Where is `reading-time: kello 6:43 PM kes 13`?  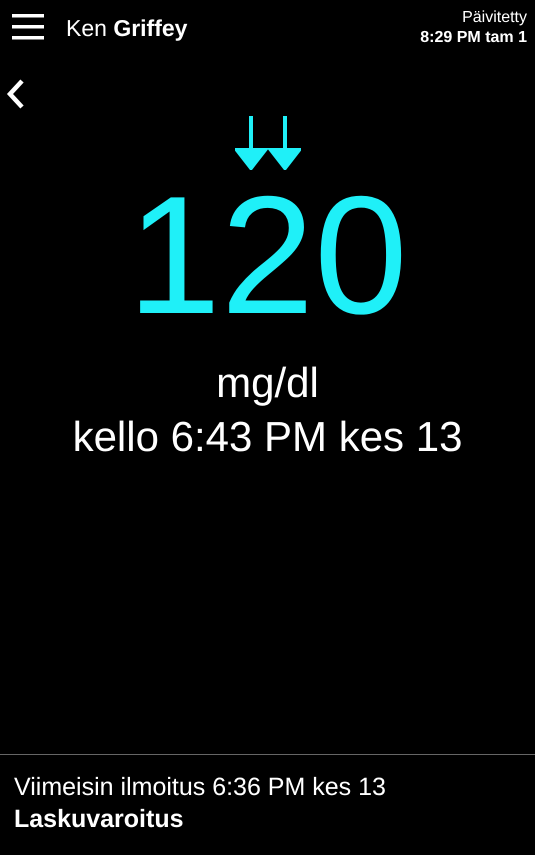 reading-time: kello 6:43 PM kes 13 is located at coordinates (267, 437).